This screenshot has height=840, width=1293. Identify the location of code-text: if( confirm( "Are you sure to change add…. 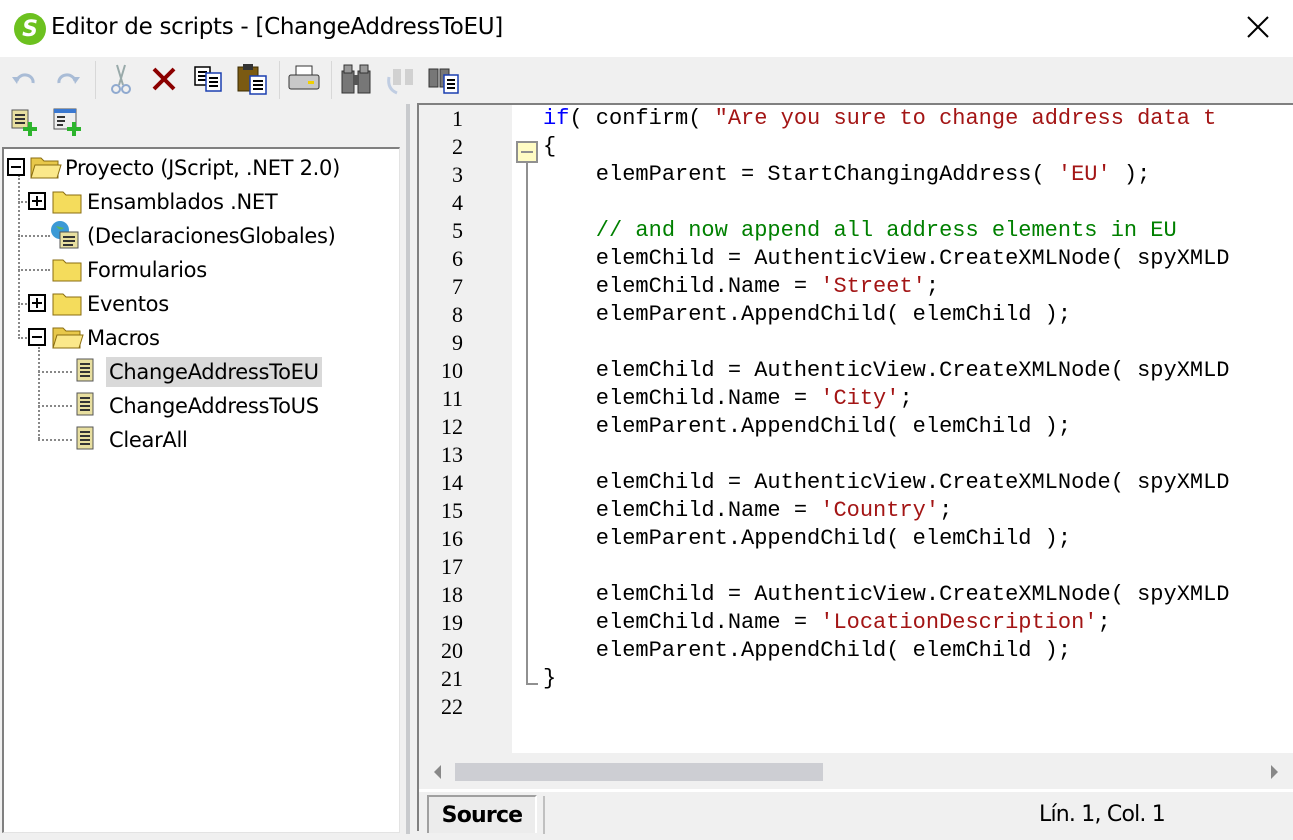
(879, 119).